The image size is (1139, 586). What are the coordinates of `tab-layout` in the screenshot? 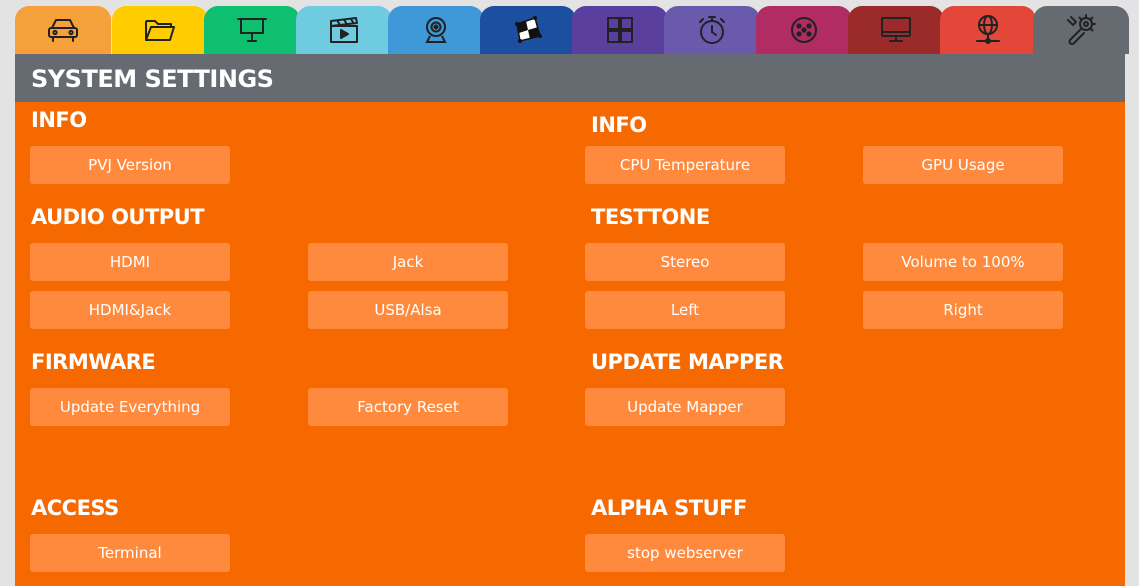 It's located at (620, 30).